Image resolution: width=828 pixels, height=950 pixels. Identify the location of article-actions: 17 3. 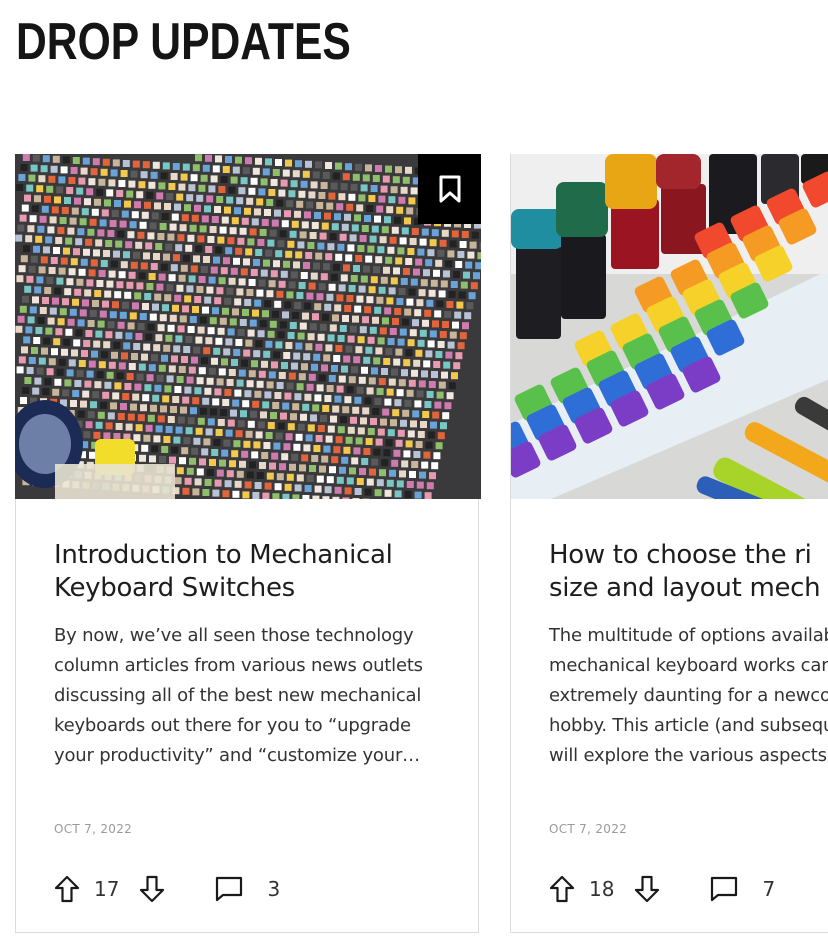
(167, 889).